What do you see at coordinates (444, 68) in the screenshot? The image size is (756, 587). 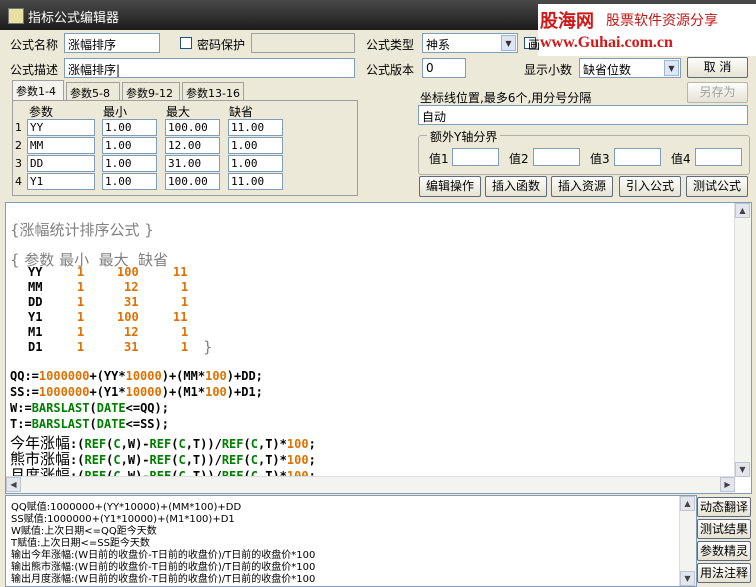 I see `version-input: 0` at bounding box center [444, 68].